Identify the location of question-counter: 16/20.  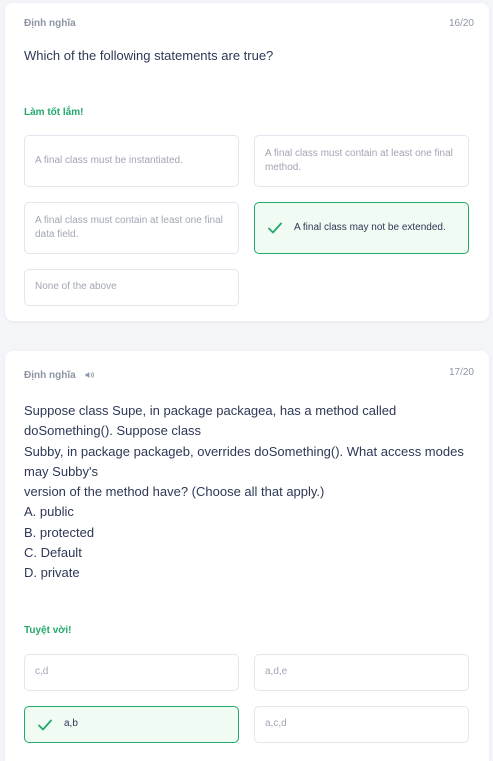
(461, 23).